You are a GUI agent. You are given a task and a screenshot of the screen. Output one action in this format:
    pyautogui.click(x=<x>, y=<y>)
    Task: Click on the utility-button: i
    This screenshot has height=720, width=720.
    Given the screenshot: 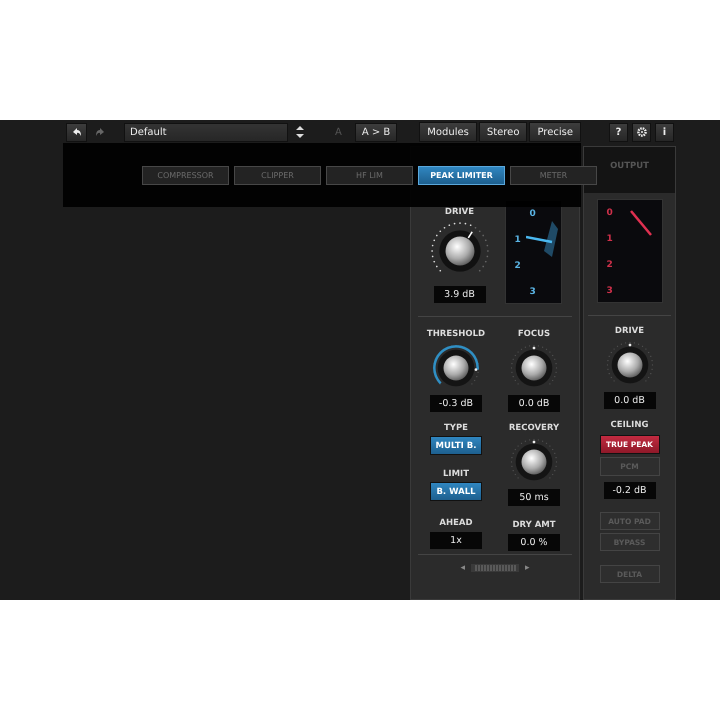 What is the action you would take?
    pyautogui.click(x=664, y=132)
    